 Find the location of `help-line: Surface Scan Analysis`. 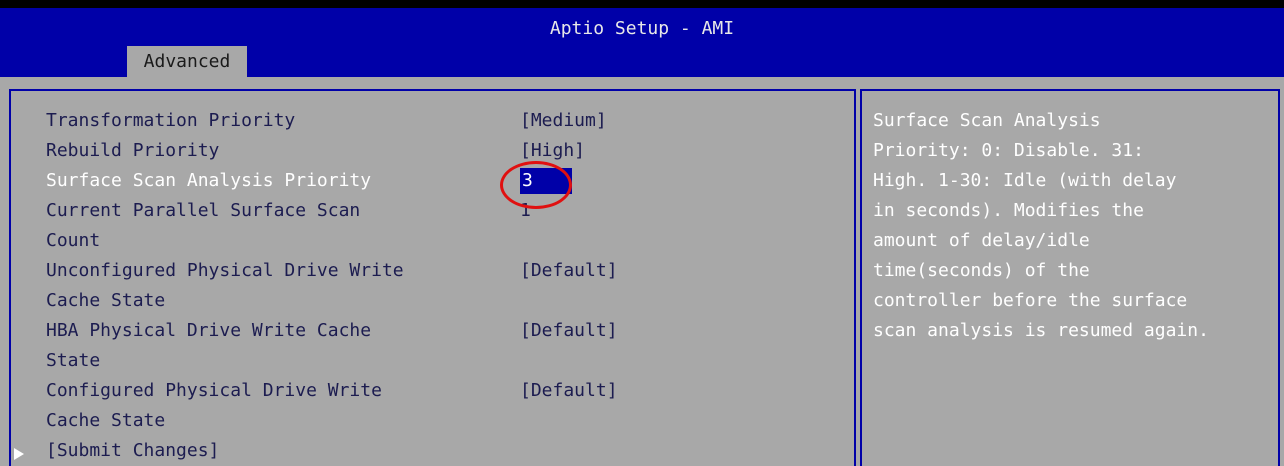

help-line: Surface Scan Analysis is located at coordinates (987, 120).